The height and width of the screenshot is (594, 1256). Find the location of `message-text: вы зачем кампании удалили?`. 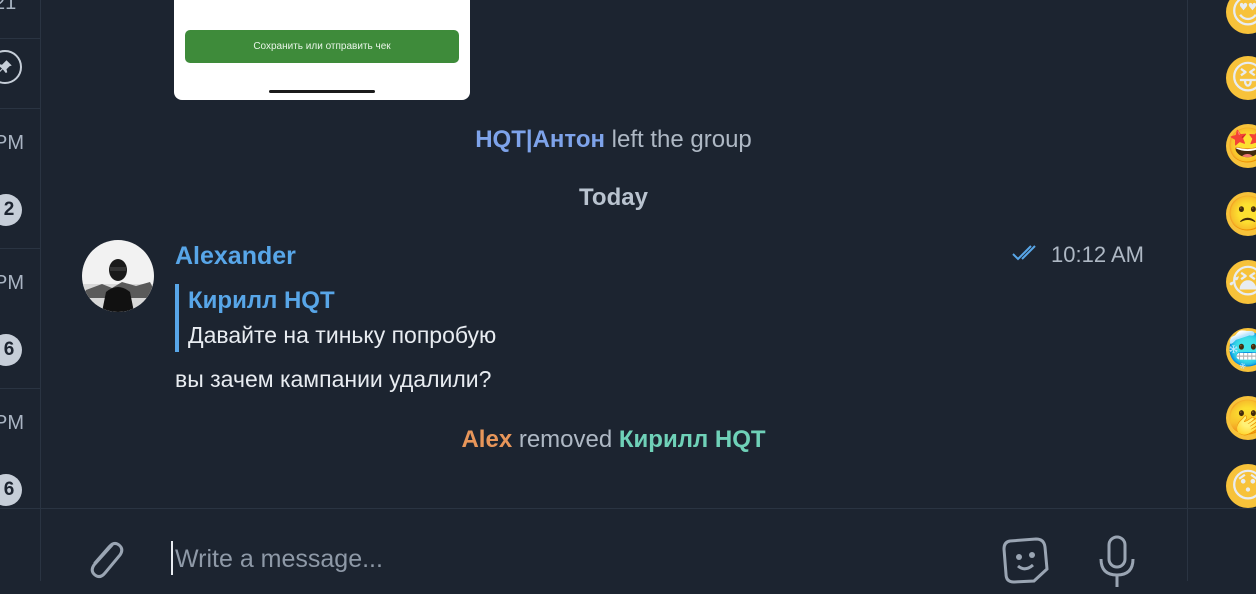

message-text: вы зачем кампании удалили? is located at coordinates (333, 379).